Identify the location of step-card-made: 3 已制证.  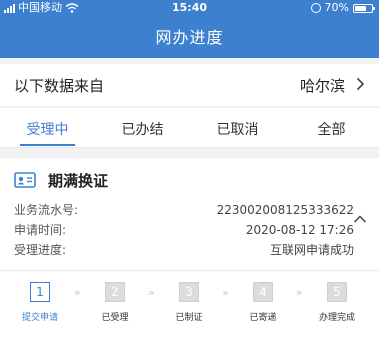
(189, 302).